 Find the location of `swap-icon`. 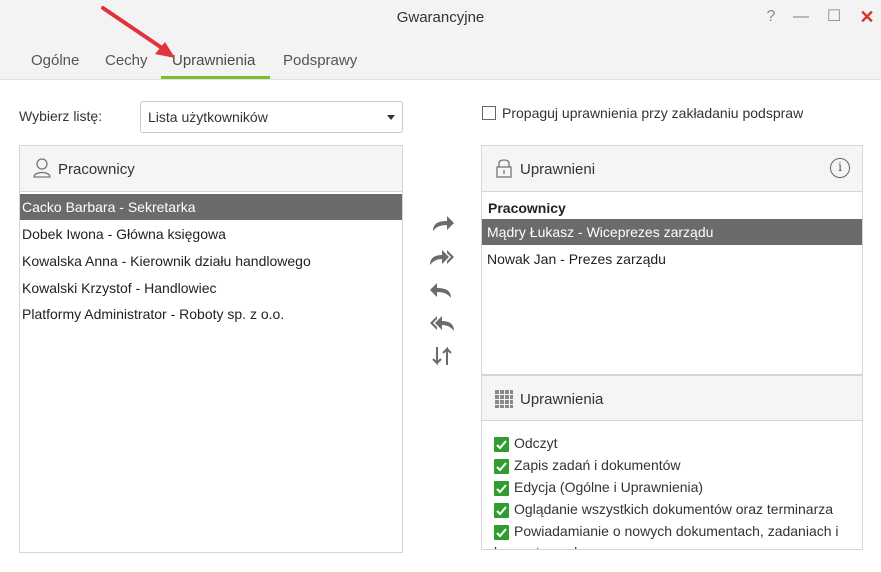

swap-icon is located at coordinates (442, 356).